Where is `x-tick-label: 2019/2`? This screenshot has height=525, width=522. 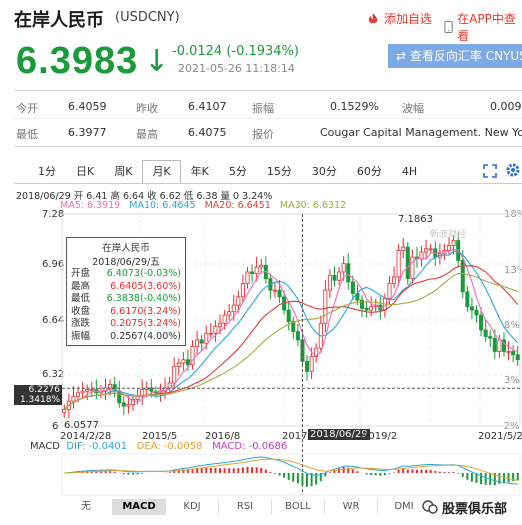 x-tick-label: 2019/2 is located at coordinates (380, 436).